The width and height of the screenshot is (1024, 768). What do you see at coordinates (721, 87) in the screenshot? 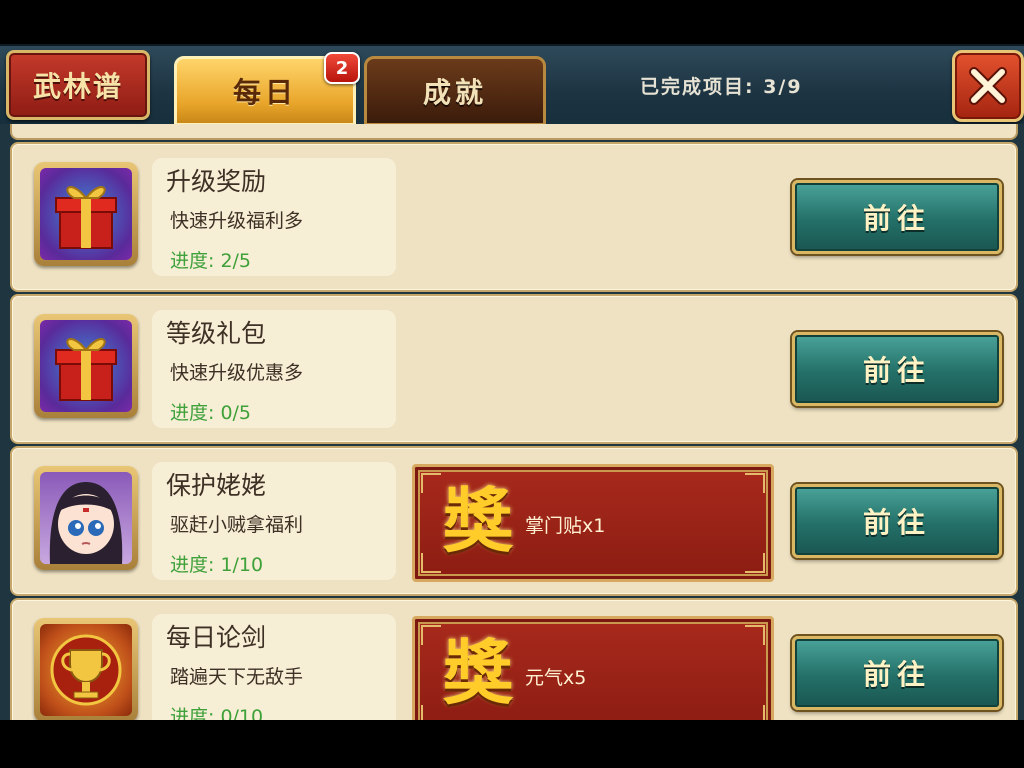
I see `completed-count: 已完成项目: 3/9` at bounding box center [721, 87].